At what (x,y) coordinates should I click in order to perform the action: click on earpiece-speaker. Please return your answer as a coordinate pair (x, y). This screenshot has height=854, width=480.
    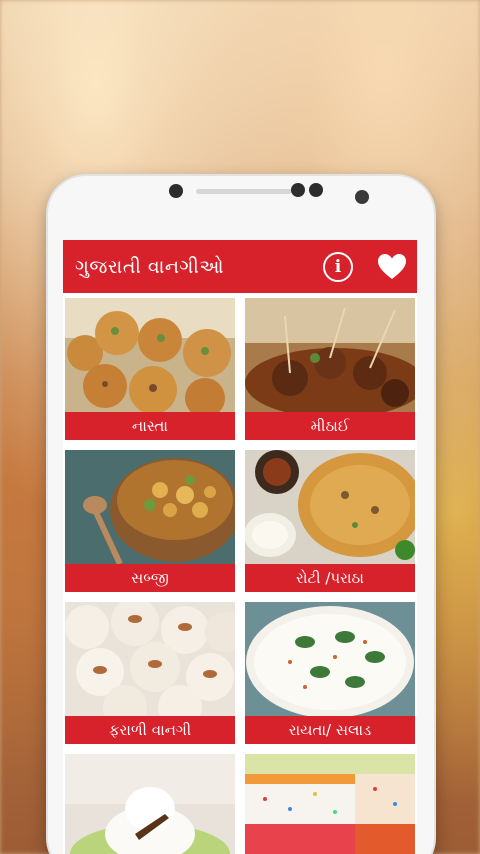
    Looking at the image, I should click on (244, 191).